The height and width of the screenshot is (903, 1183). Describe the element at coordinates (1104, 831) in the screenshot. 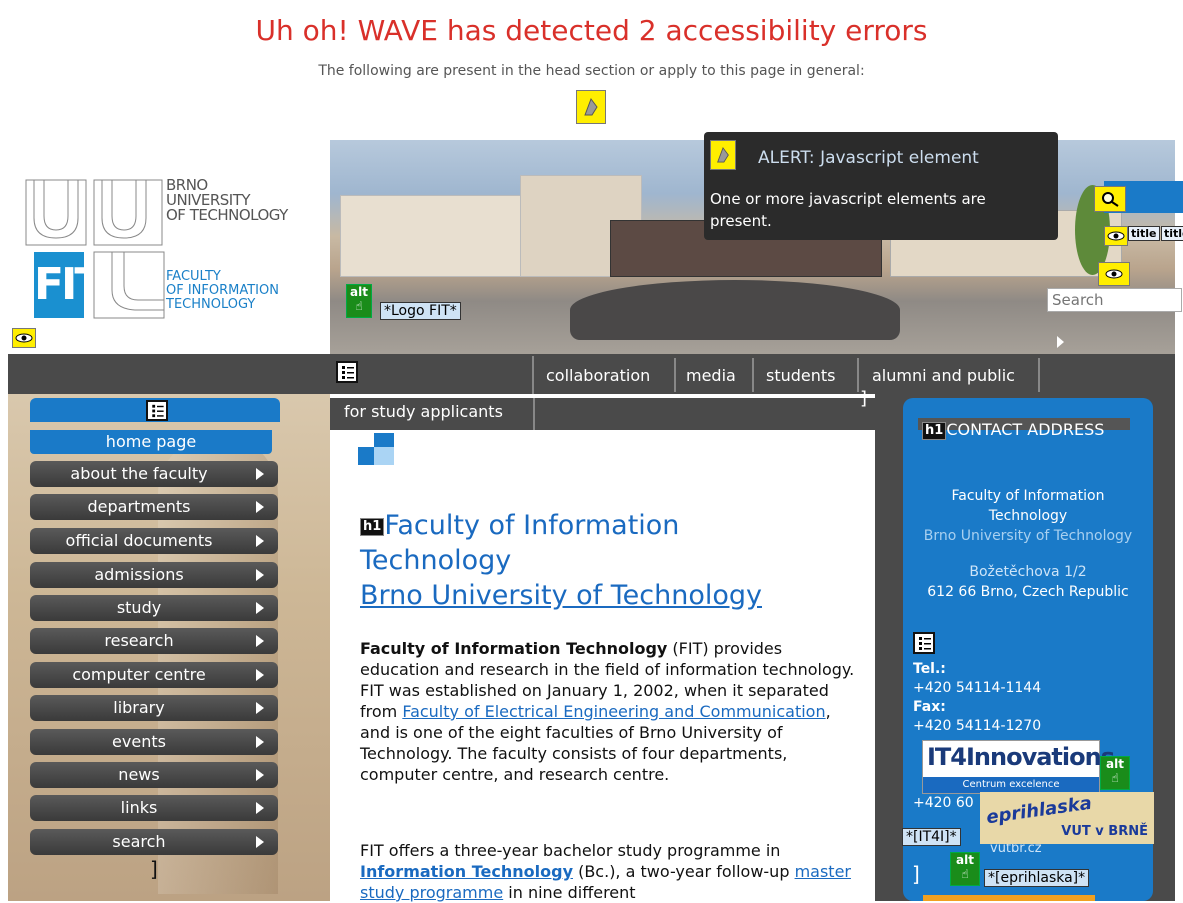

I see `eprihlaska-subtitle: VUT v BRNĚ` at that location.